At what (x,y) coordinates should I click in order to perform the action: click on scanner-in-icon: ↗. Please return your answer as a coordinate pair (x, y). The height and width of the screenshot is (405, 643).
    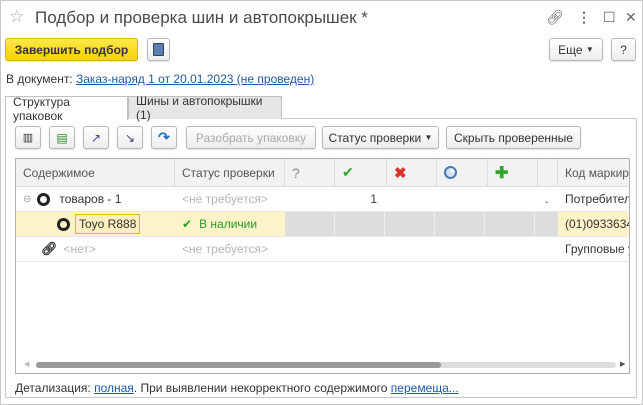
    Looking at the image, I should click on (96, 137).